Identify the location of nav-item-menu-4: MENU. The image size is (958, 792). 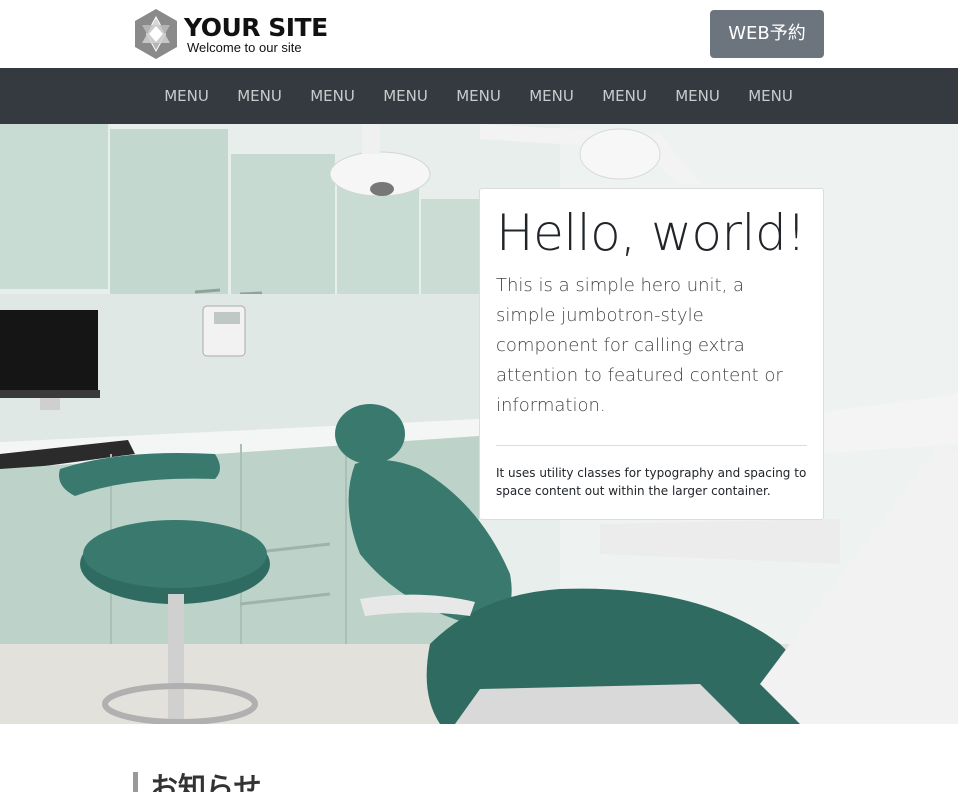
(405, 96).